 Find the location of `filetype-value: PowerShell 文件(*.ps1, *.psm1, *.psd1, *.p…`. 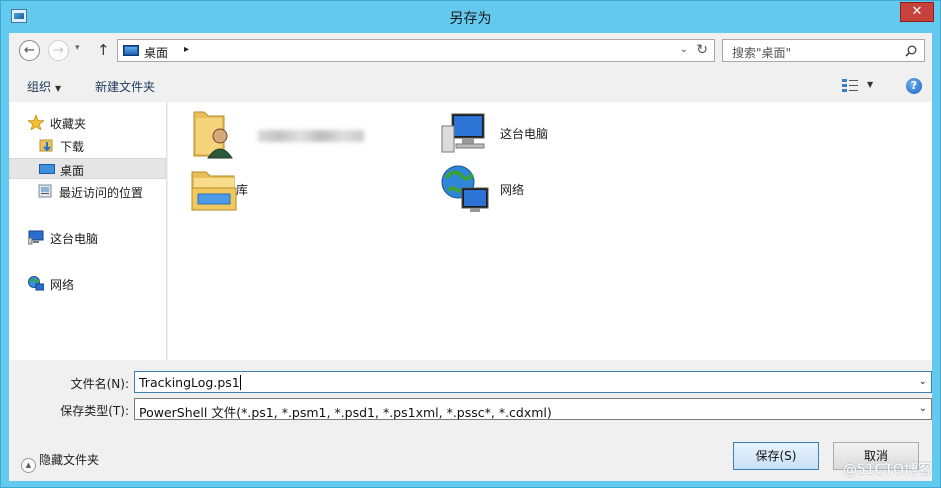

filetype-value: PowerShell 文件(*.ps1, *.psm1, *.psd1, *.p… is located at coordinates (345, 412).